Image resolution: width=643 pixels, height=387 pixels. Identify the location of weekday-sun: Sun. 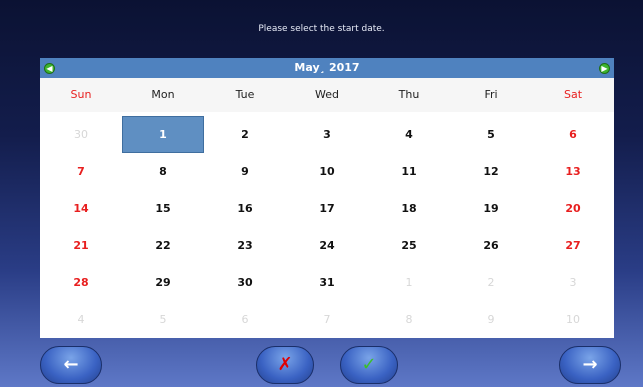
(81, 94).